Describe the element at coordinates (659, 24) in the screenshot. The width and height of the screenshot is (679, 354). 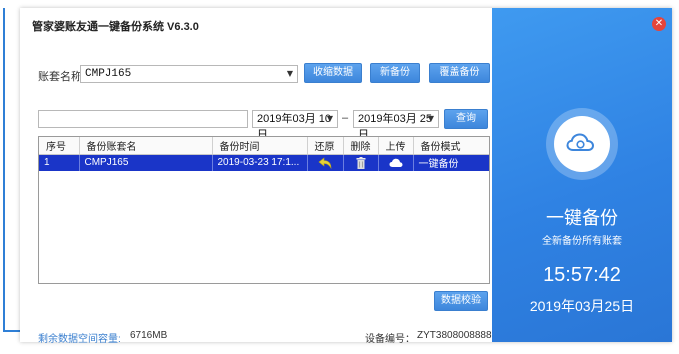
I see `close-icon: ✕` at that location.